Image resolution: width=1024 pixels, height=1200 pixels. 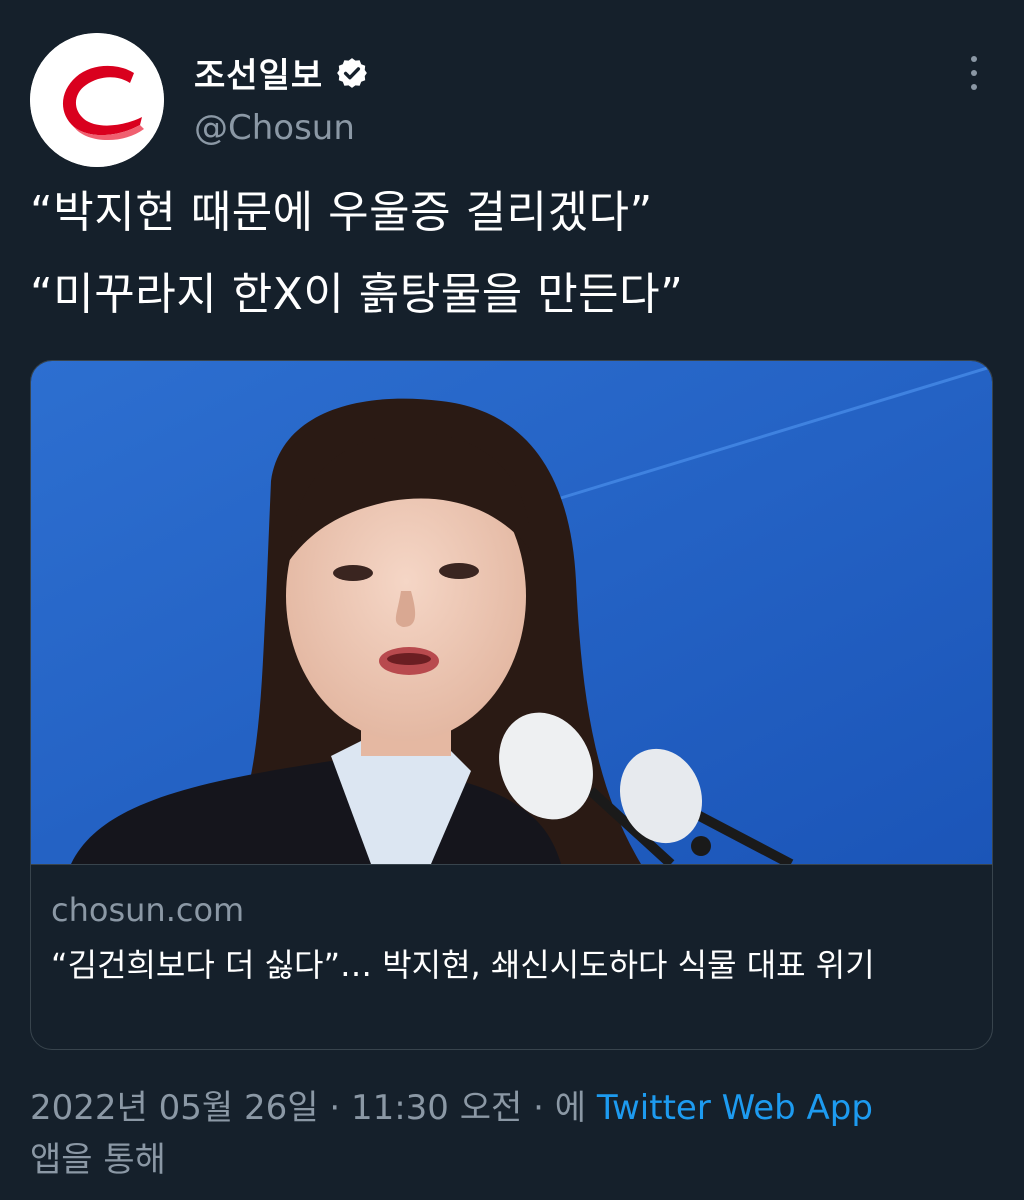 I want to click on tweet-text: “박지현 때문에 우울증 걸리겠다” “미꾸라지 한X이 흙탕물을 만든다”, so click(x=510, y=254).